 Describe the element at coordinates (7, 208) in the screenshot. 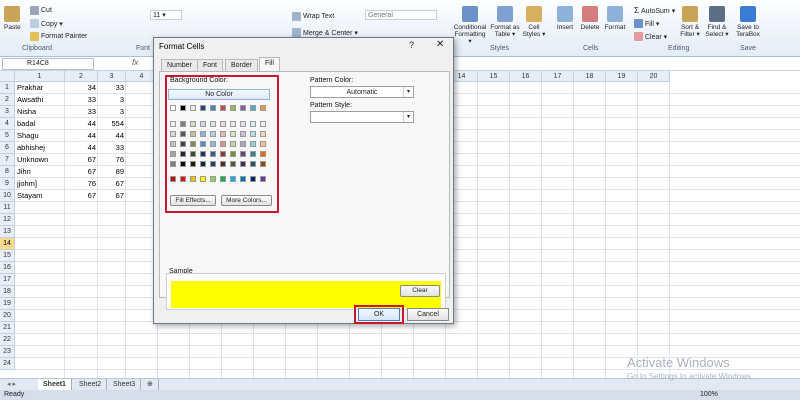

I see `row-header: 11` at that location.